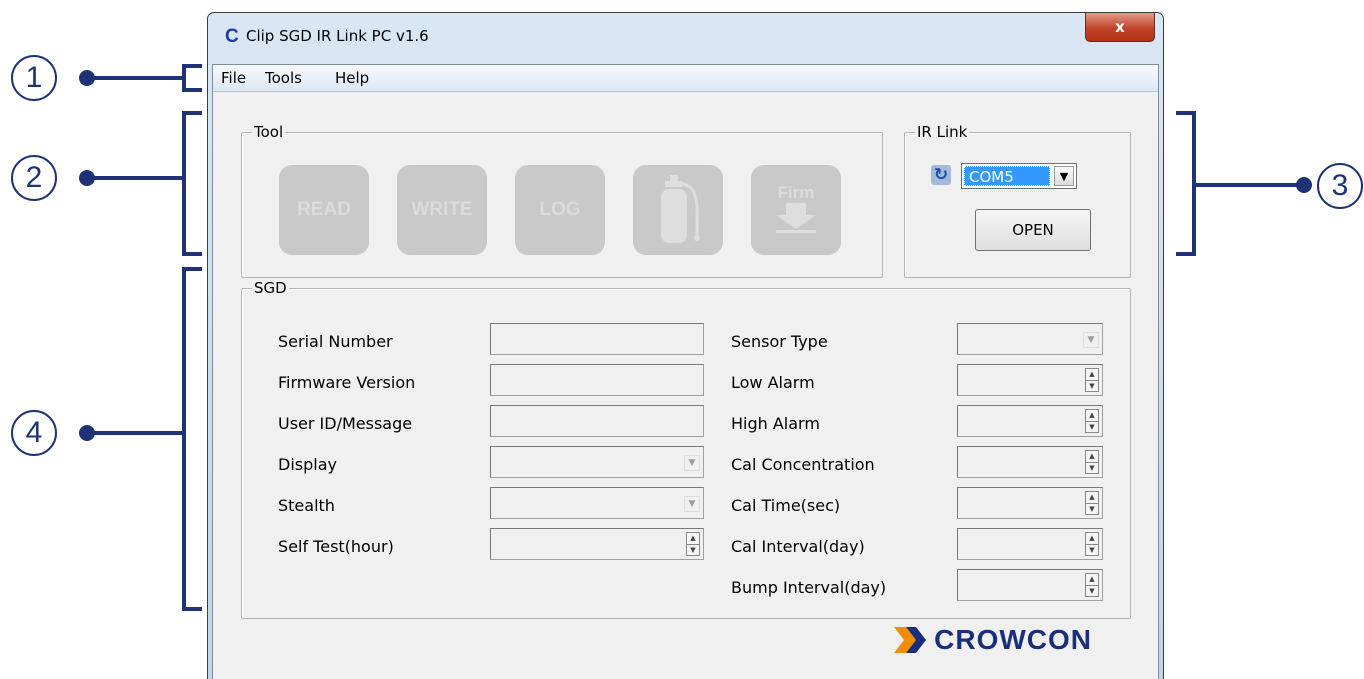  I want to click on app-icon: C, so click(232, 36).